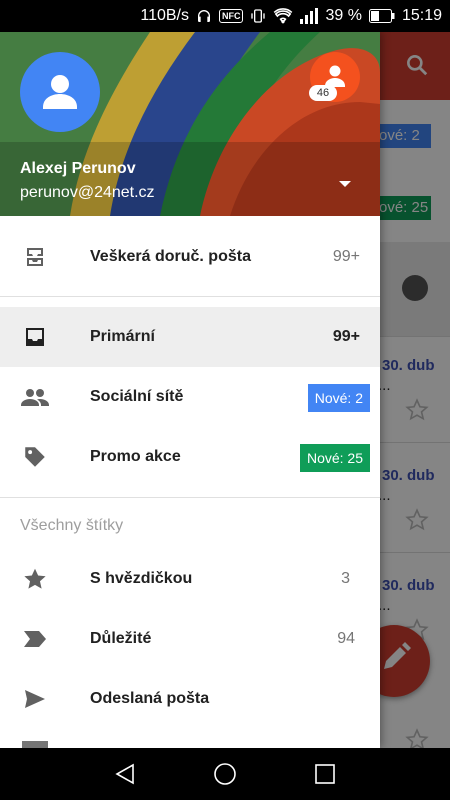  What do you see at coordinates (137, 396) in the screenshot?
I see `menu-item-label: Sociální sítě` at bounding box center [137, 396].